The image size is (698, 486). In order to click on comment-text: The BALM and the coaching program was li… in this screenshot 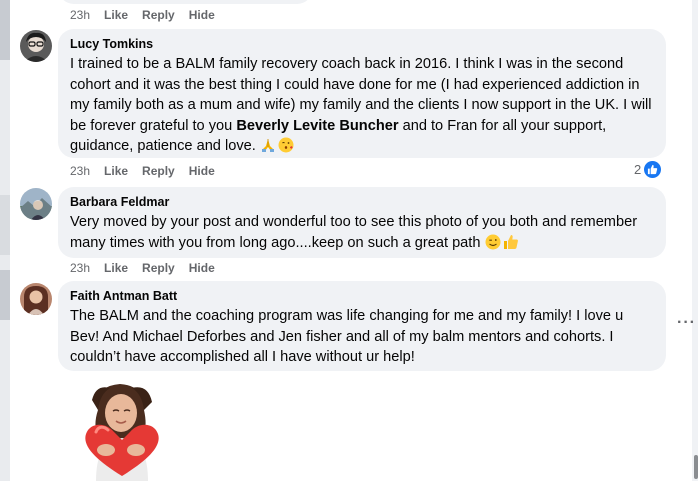, I will do `click(347, 336)`.